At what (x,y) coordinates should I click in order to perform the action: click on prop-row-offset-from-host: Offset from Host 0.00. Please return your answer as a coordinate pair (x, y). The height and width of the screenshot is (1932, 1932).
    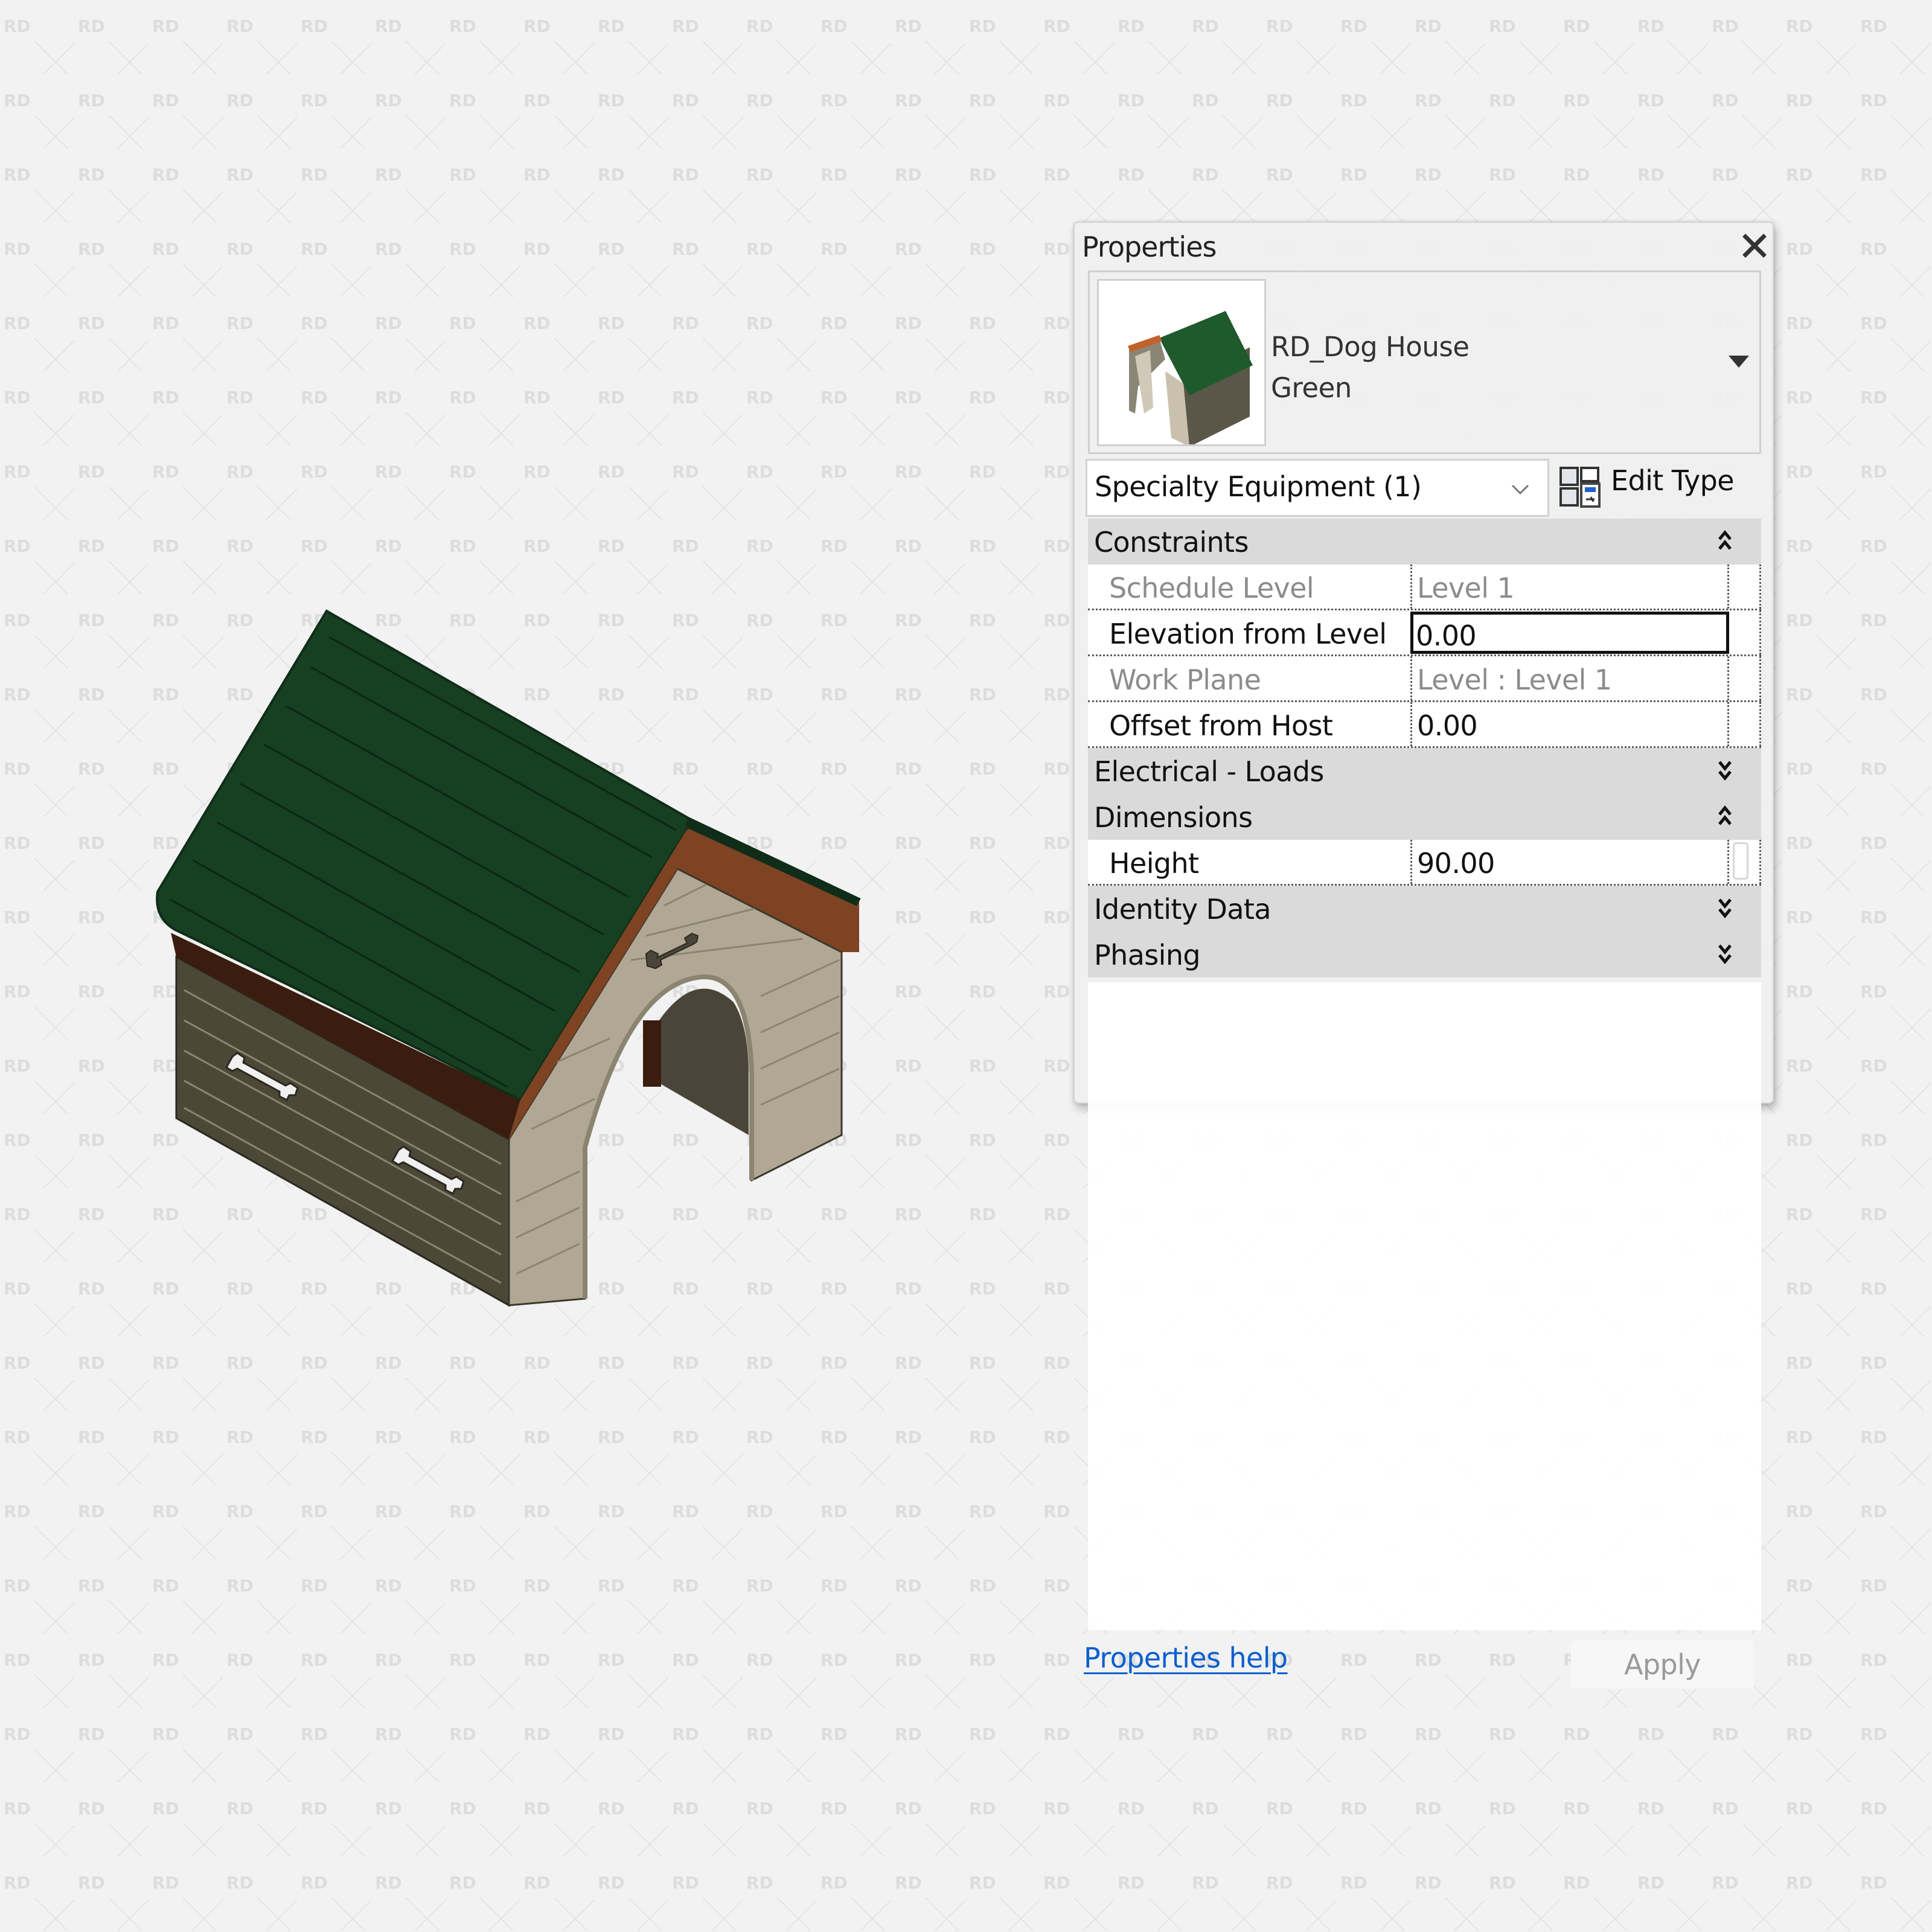
    Looking at the image, I should click on (1424, 725).